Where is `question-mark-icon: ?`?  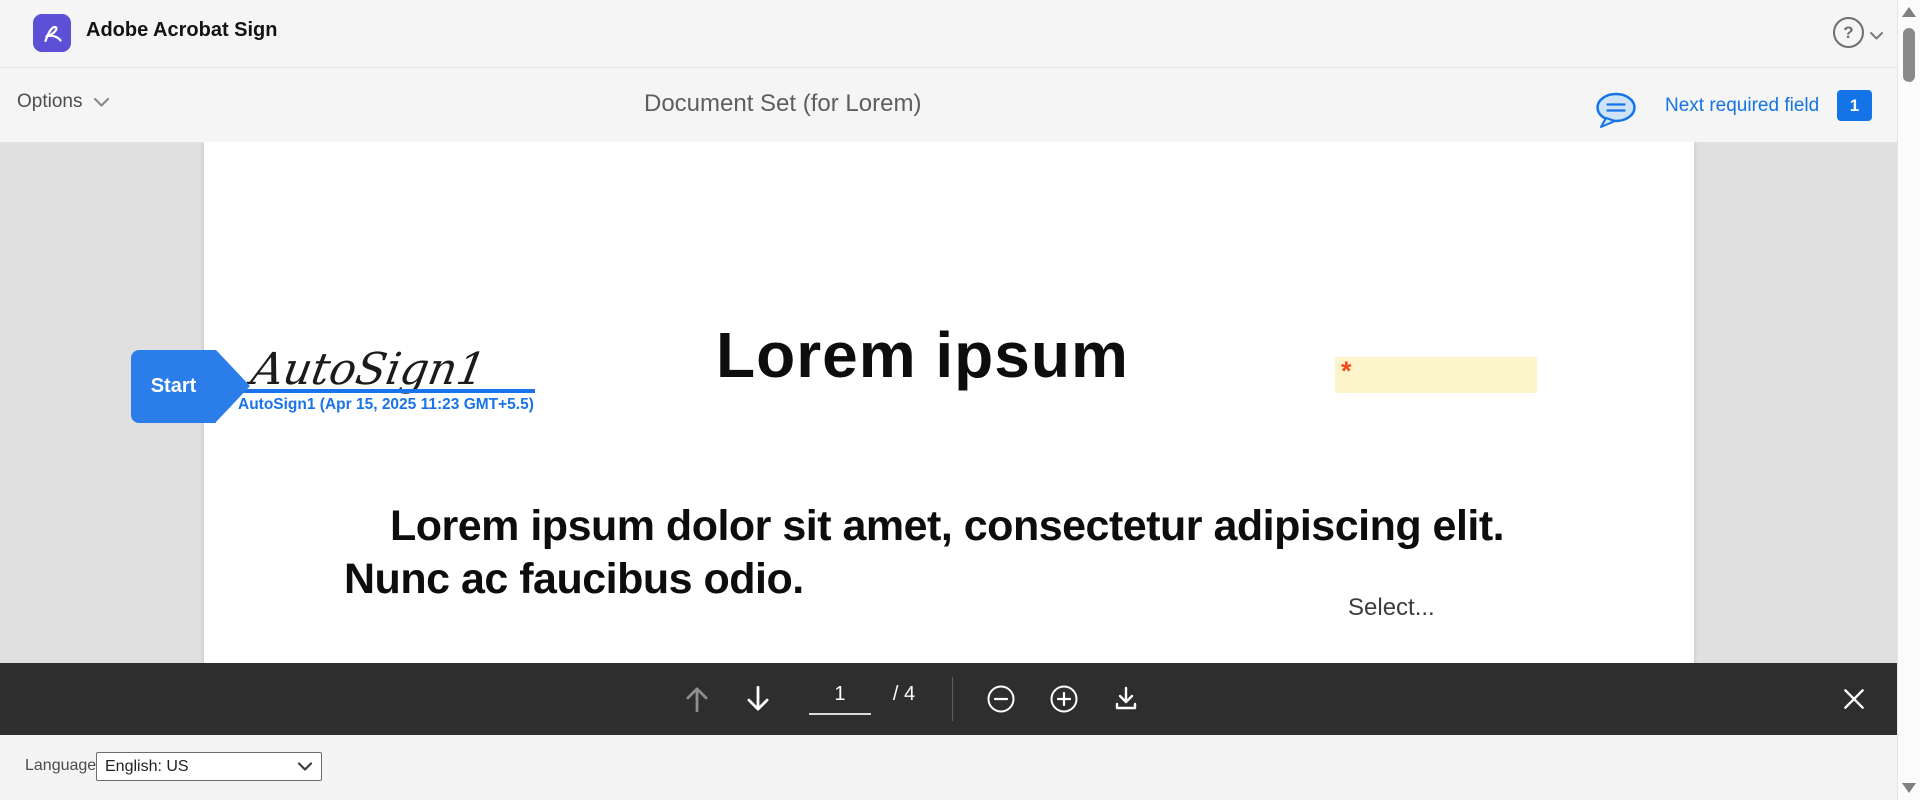
question-mark-icon: ? is located at coordinates (1848, 32).